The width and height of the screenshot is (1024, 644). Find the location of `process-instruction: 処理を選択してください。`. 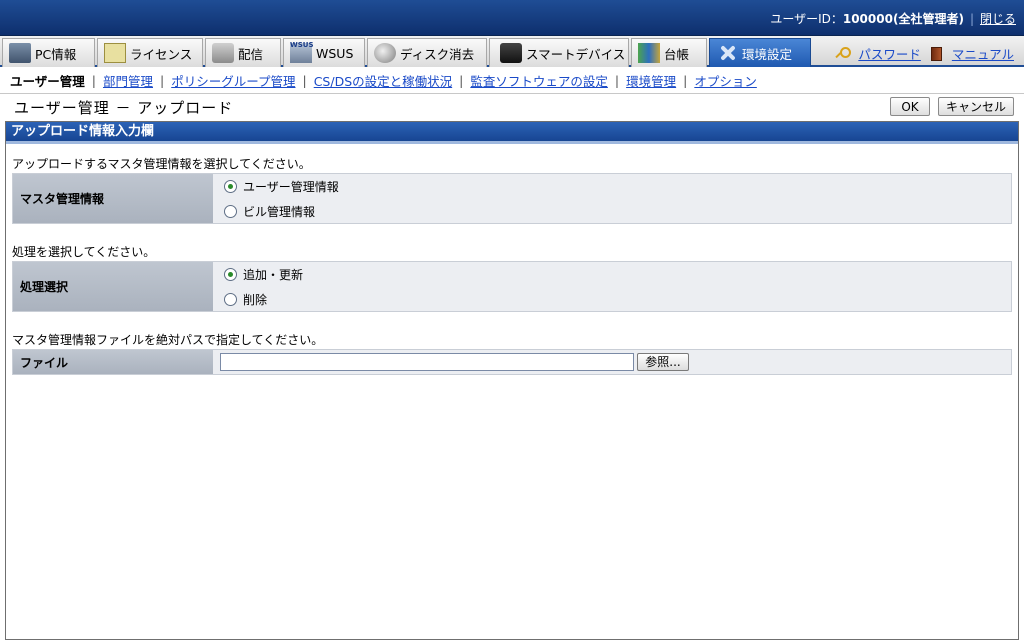

process-instruction: 処理を選択してください。 is located at coordinates (84, 252).